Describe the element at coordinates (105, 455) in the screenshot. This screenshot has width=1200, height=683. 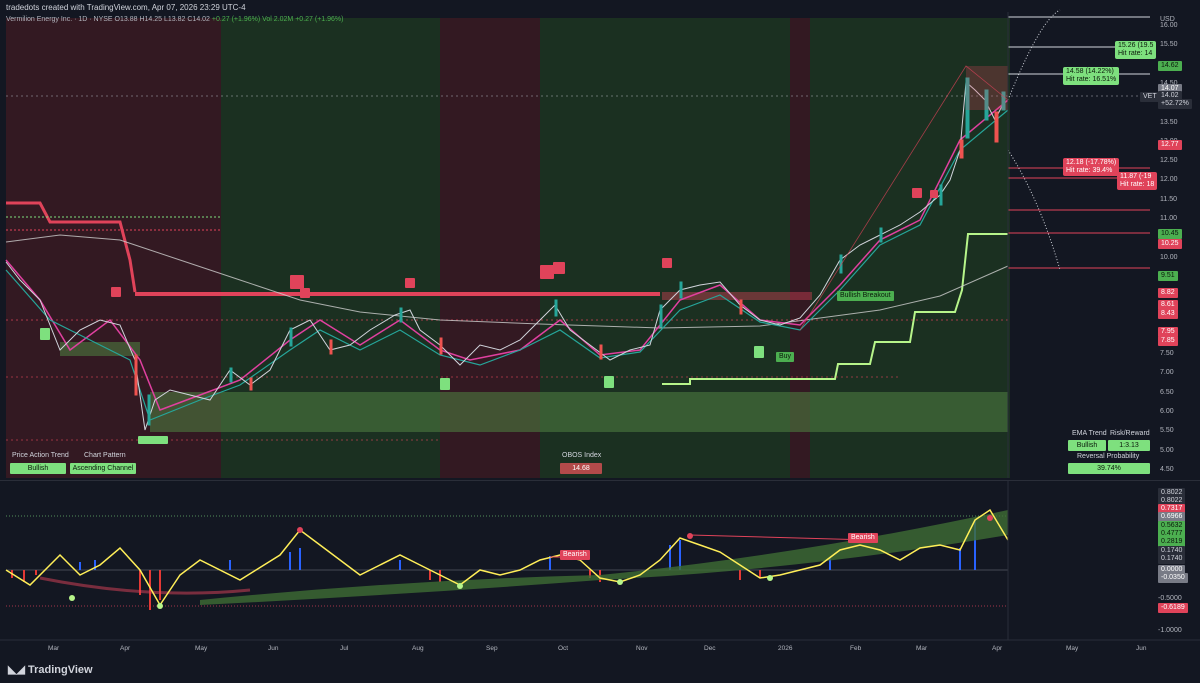
I see `chart-pattern-label: Chart Pattern` at that location.